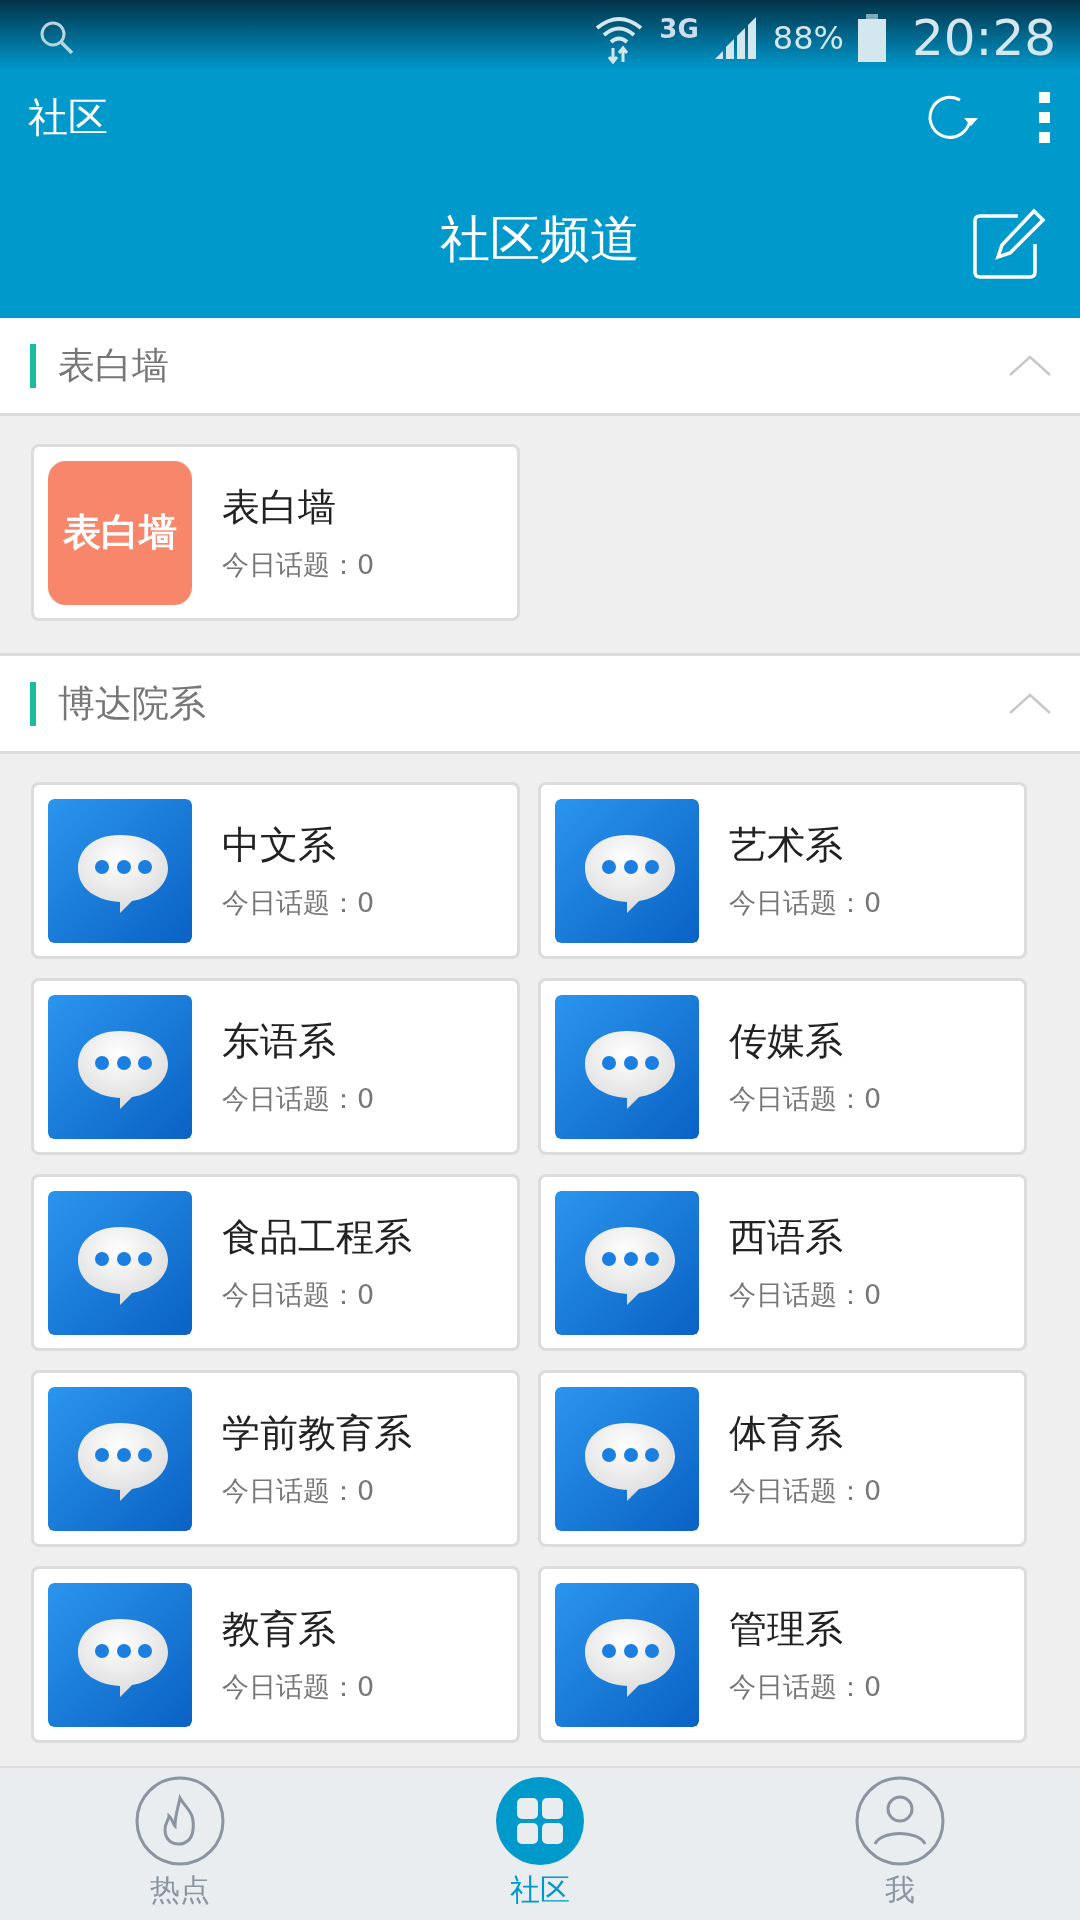 The width and height of the screenshot is (1080, 1920). I want to click on battery-icon, so click(871, 37).